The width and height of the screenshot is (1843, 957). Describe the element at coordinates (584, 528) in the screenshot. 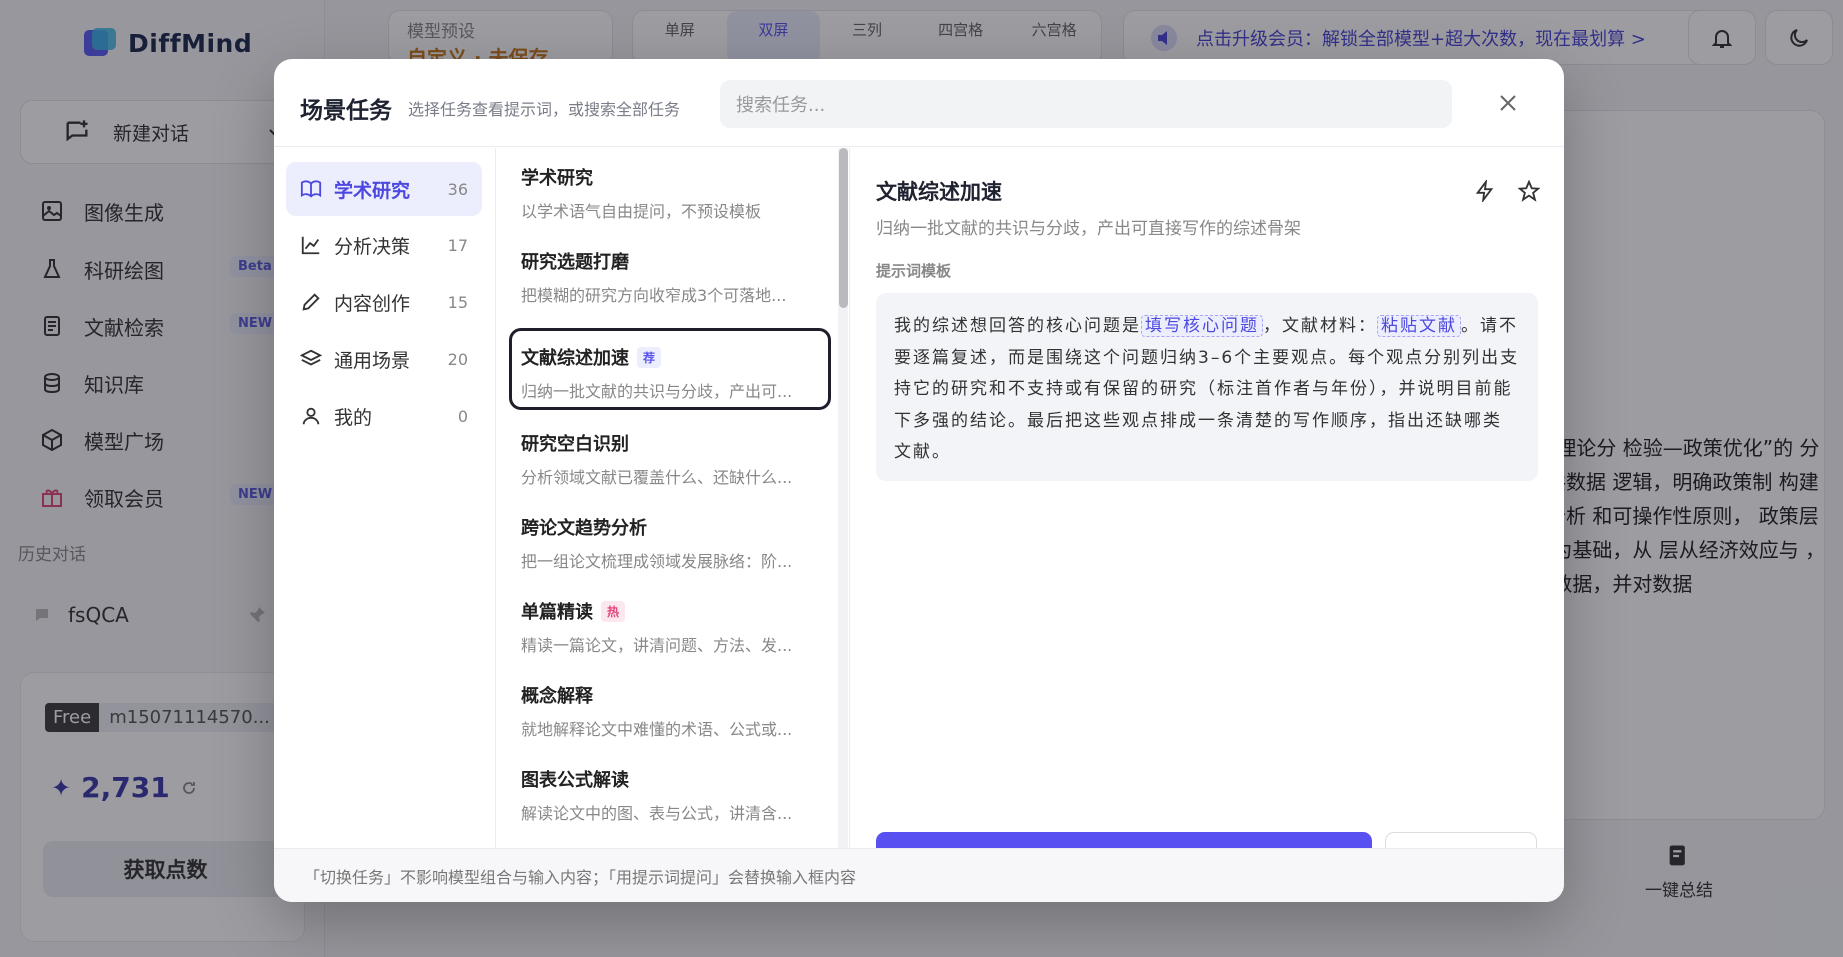

I see `task-title: 跨论文趋势分析` at that location.